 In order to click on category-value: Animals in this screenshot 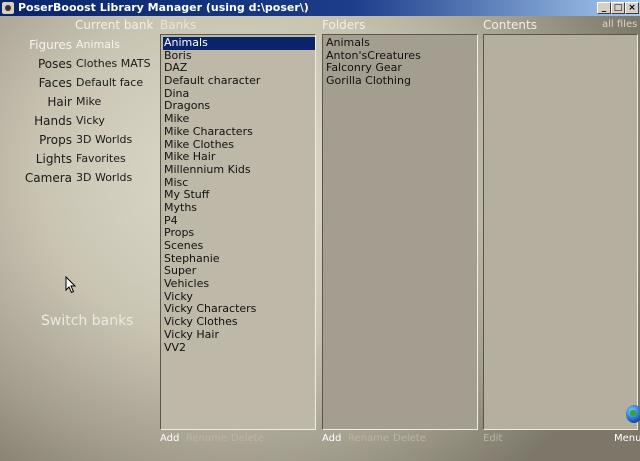, I will do `click(98, 44)`.